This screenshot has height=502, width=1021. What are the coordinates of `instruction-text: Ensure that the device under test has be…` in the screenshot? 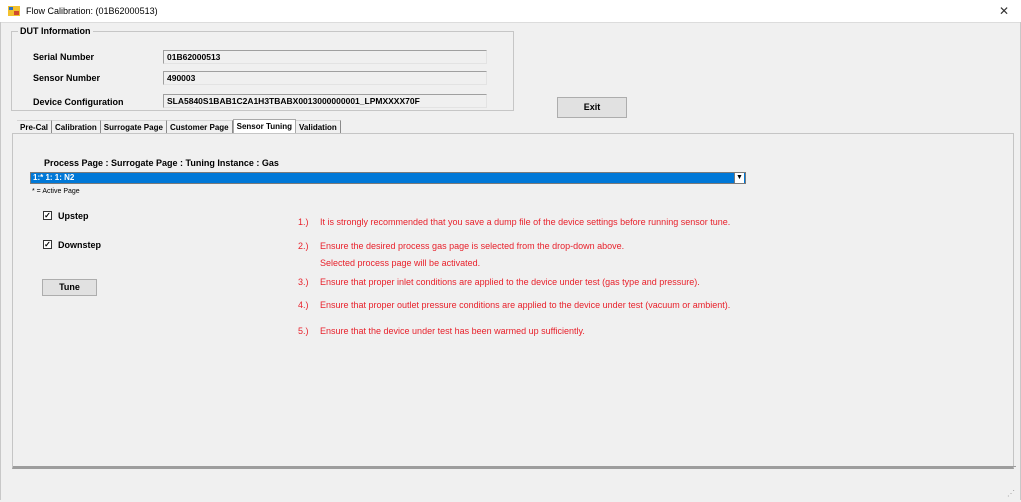 It's located at (452, 331).